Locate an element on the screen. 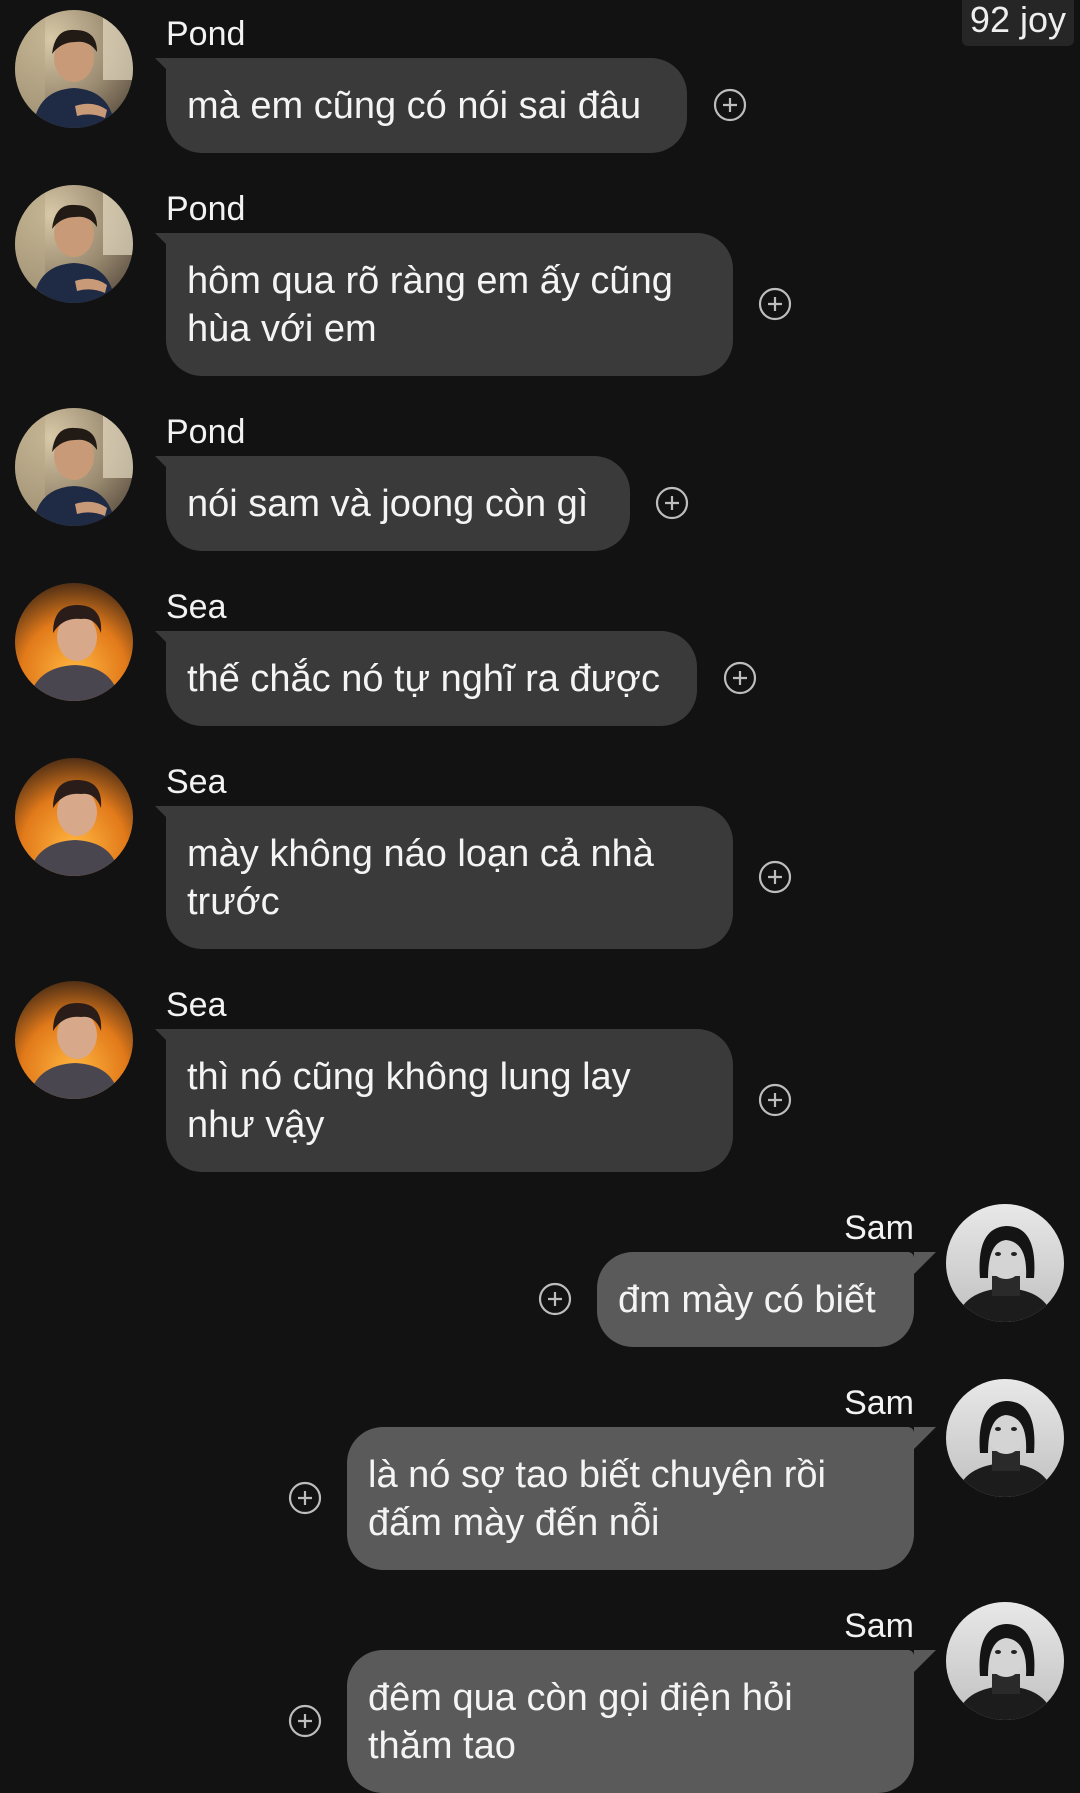 Image resolution: width=1080 pixels, height=1793 pixels. message-text: mày không náo loạn cả nhà trước is located at coordinates (420, 878).